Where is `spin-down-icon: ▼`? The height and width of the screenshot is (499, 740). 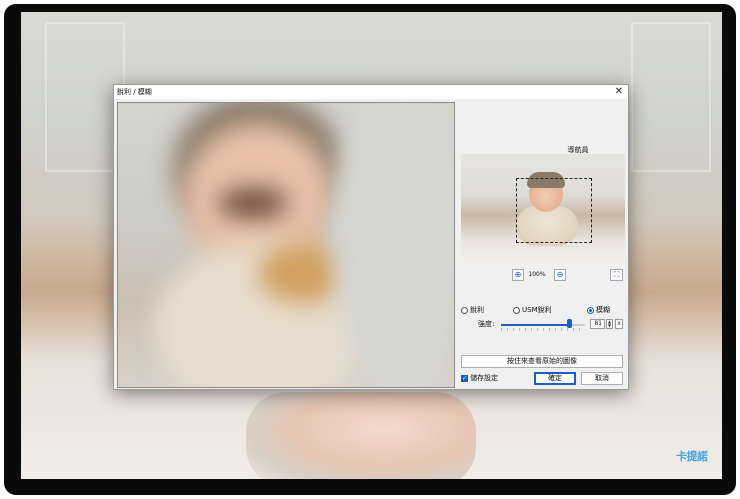
spin-down-icon: ▼ is located at coordinates (609, 326).